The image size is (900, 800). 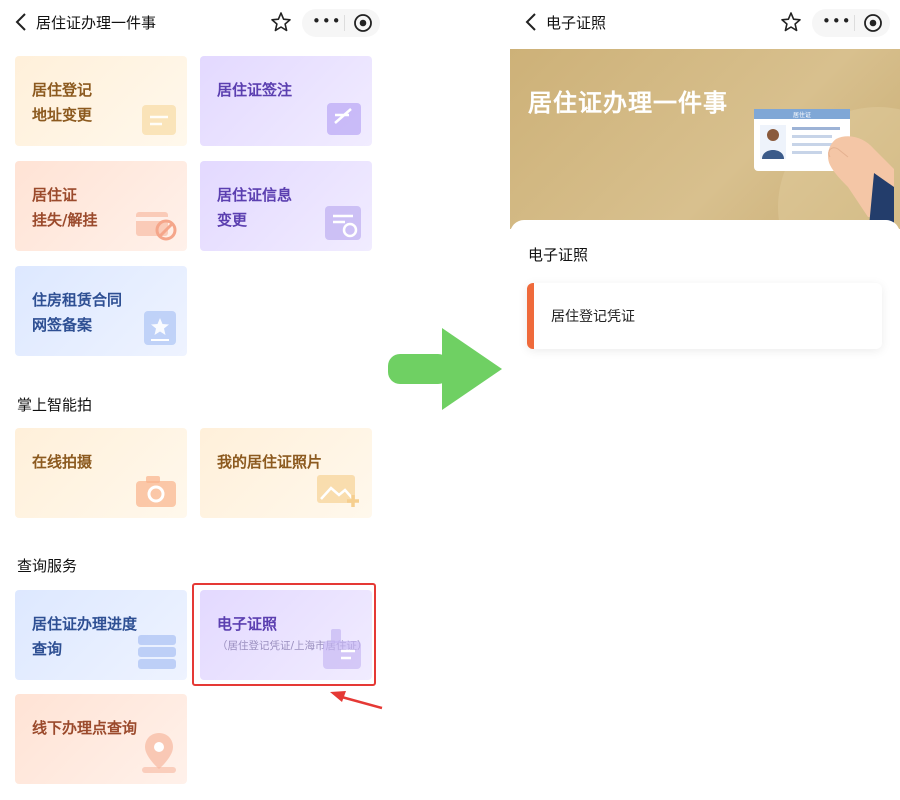 What do you see at coordinates (284, 634) in the screenshot?
I see `highlight-box` at bounding box center [284, 634].